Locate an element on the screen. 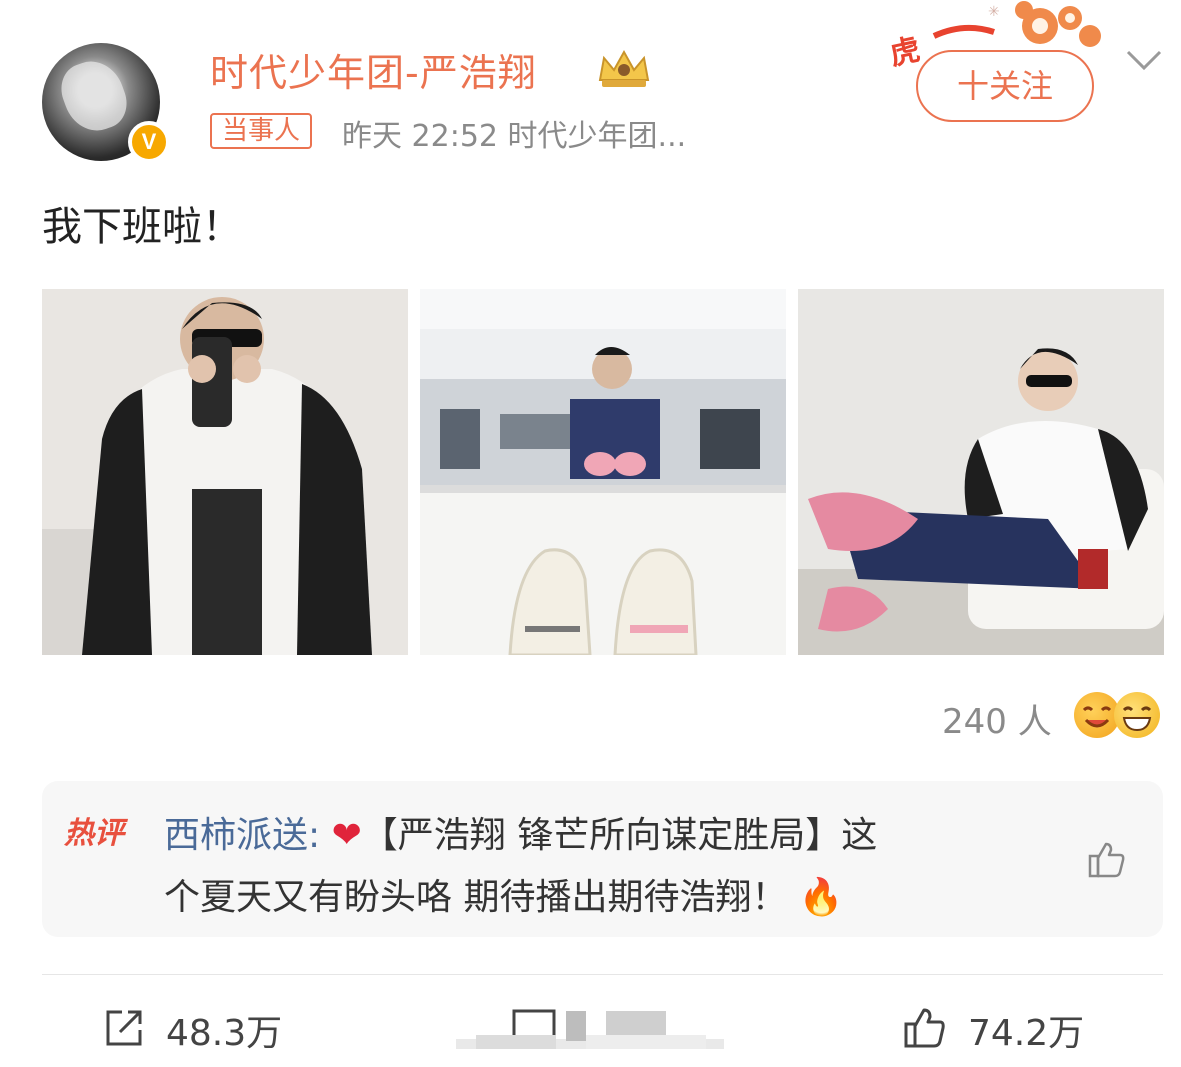 This screenshot has height=1067, width=1181. tag-badge: 当事人 is located at coordinates (261, 131).